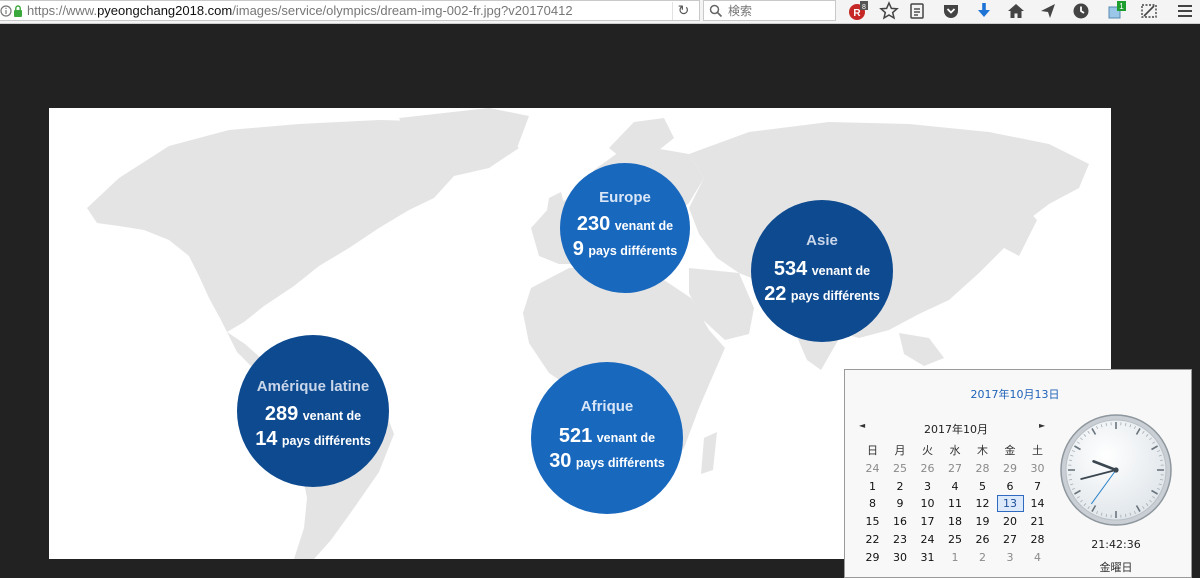 This screenshot has height=578, width=1200. What do you see at coordinates (900, 450) in the screenshot?
I see `weekday-label: 月` at bounding box center [900, 450].